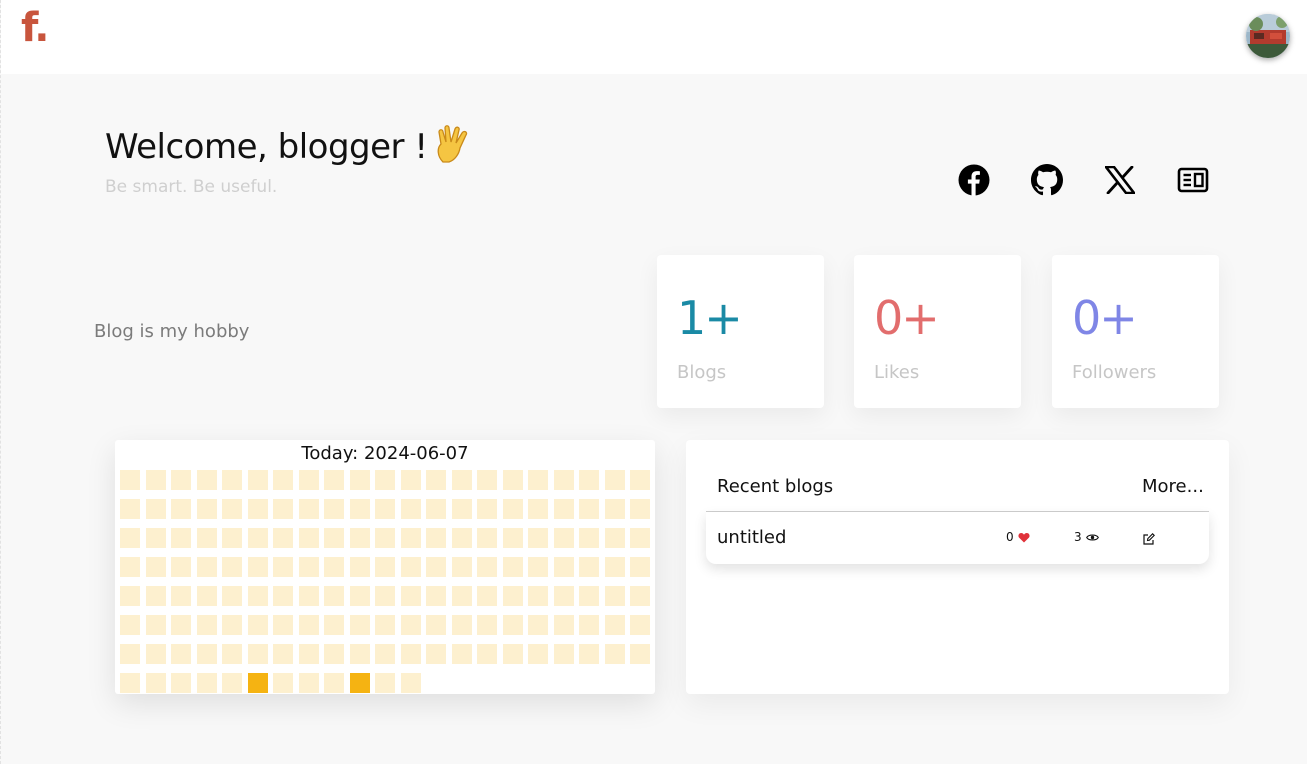 Image resolution: width=1307 pixels, height=764 pixels. I want to click on github-icon, so click(1047, 180).